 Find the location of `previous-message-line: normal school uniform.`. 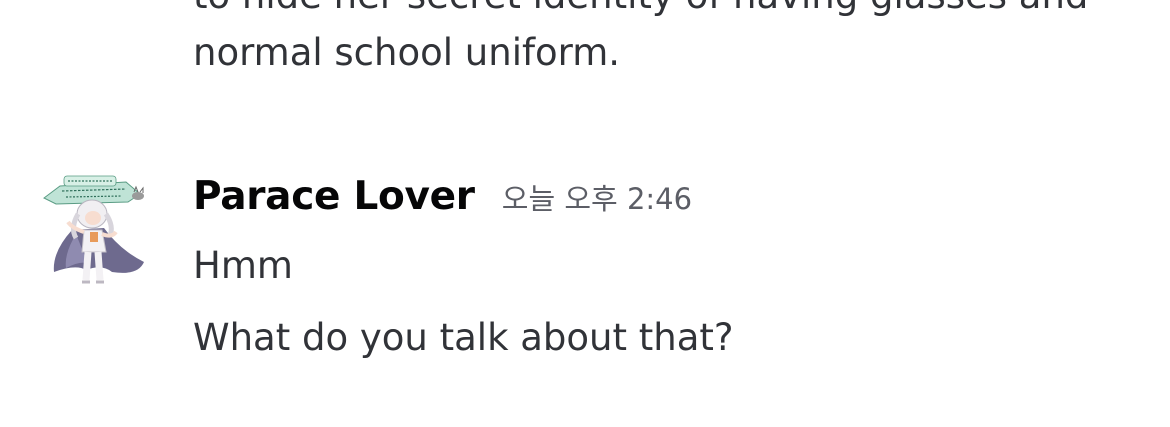

previous-message-line: normal school uniform. is located at coordinates (406, 52).